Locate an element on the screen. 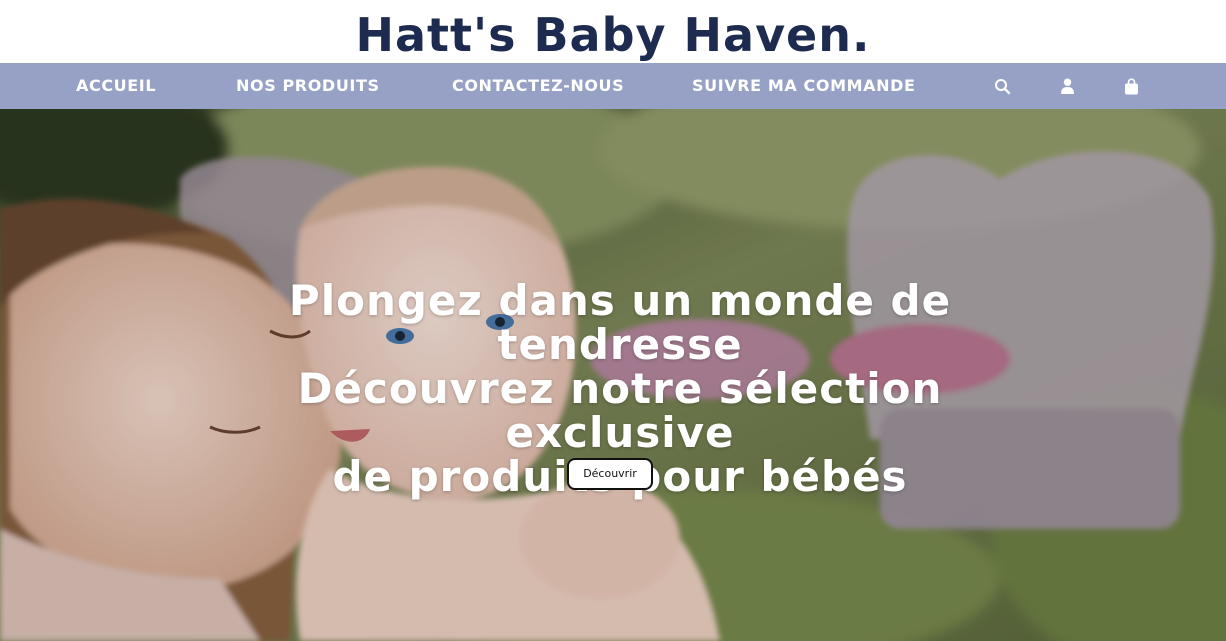 The image size is (1226, 641). search-icon is located at coordinates (1002, 86).